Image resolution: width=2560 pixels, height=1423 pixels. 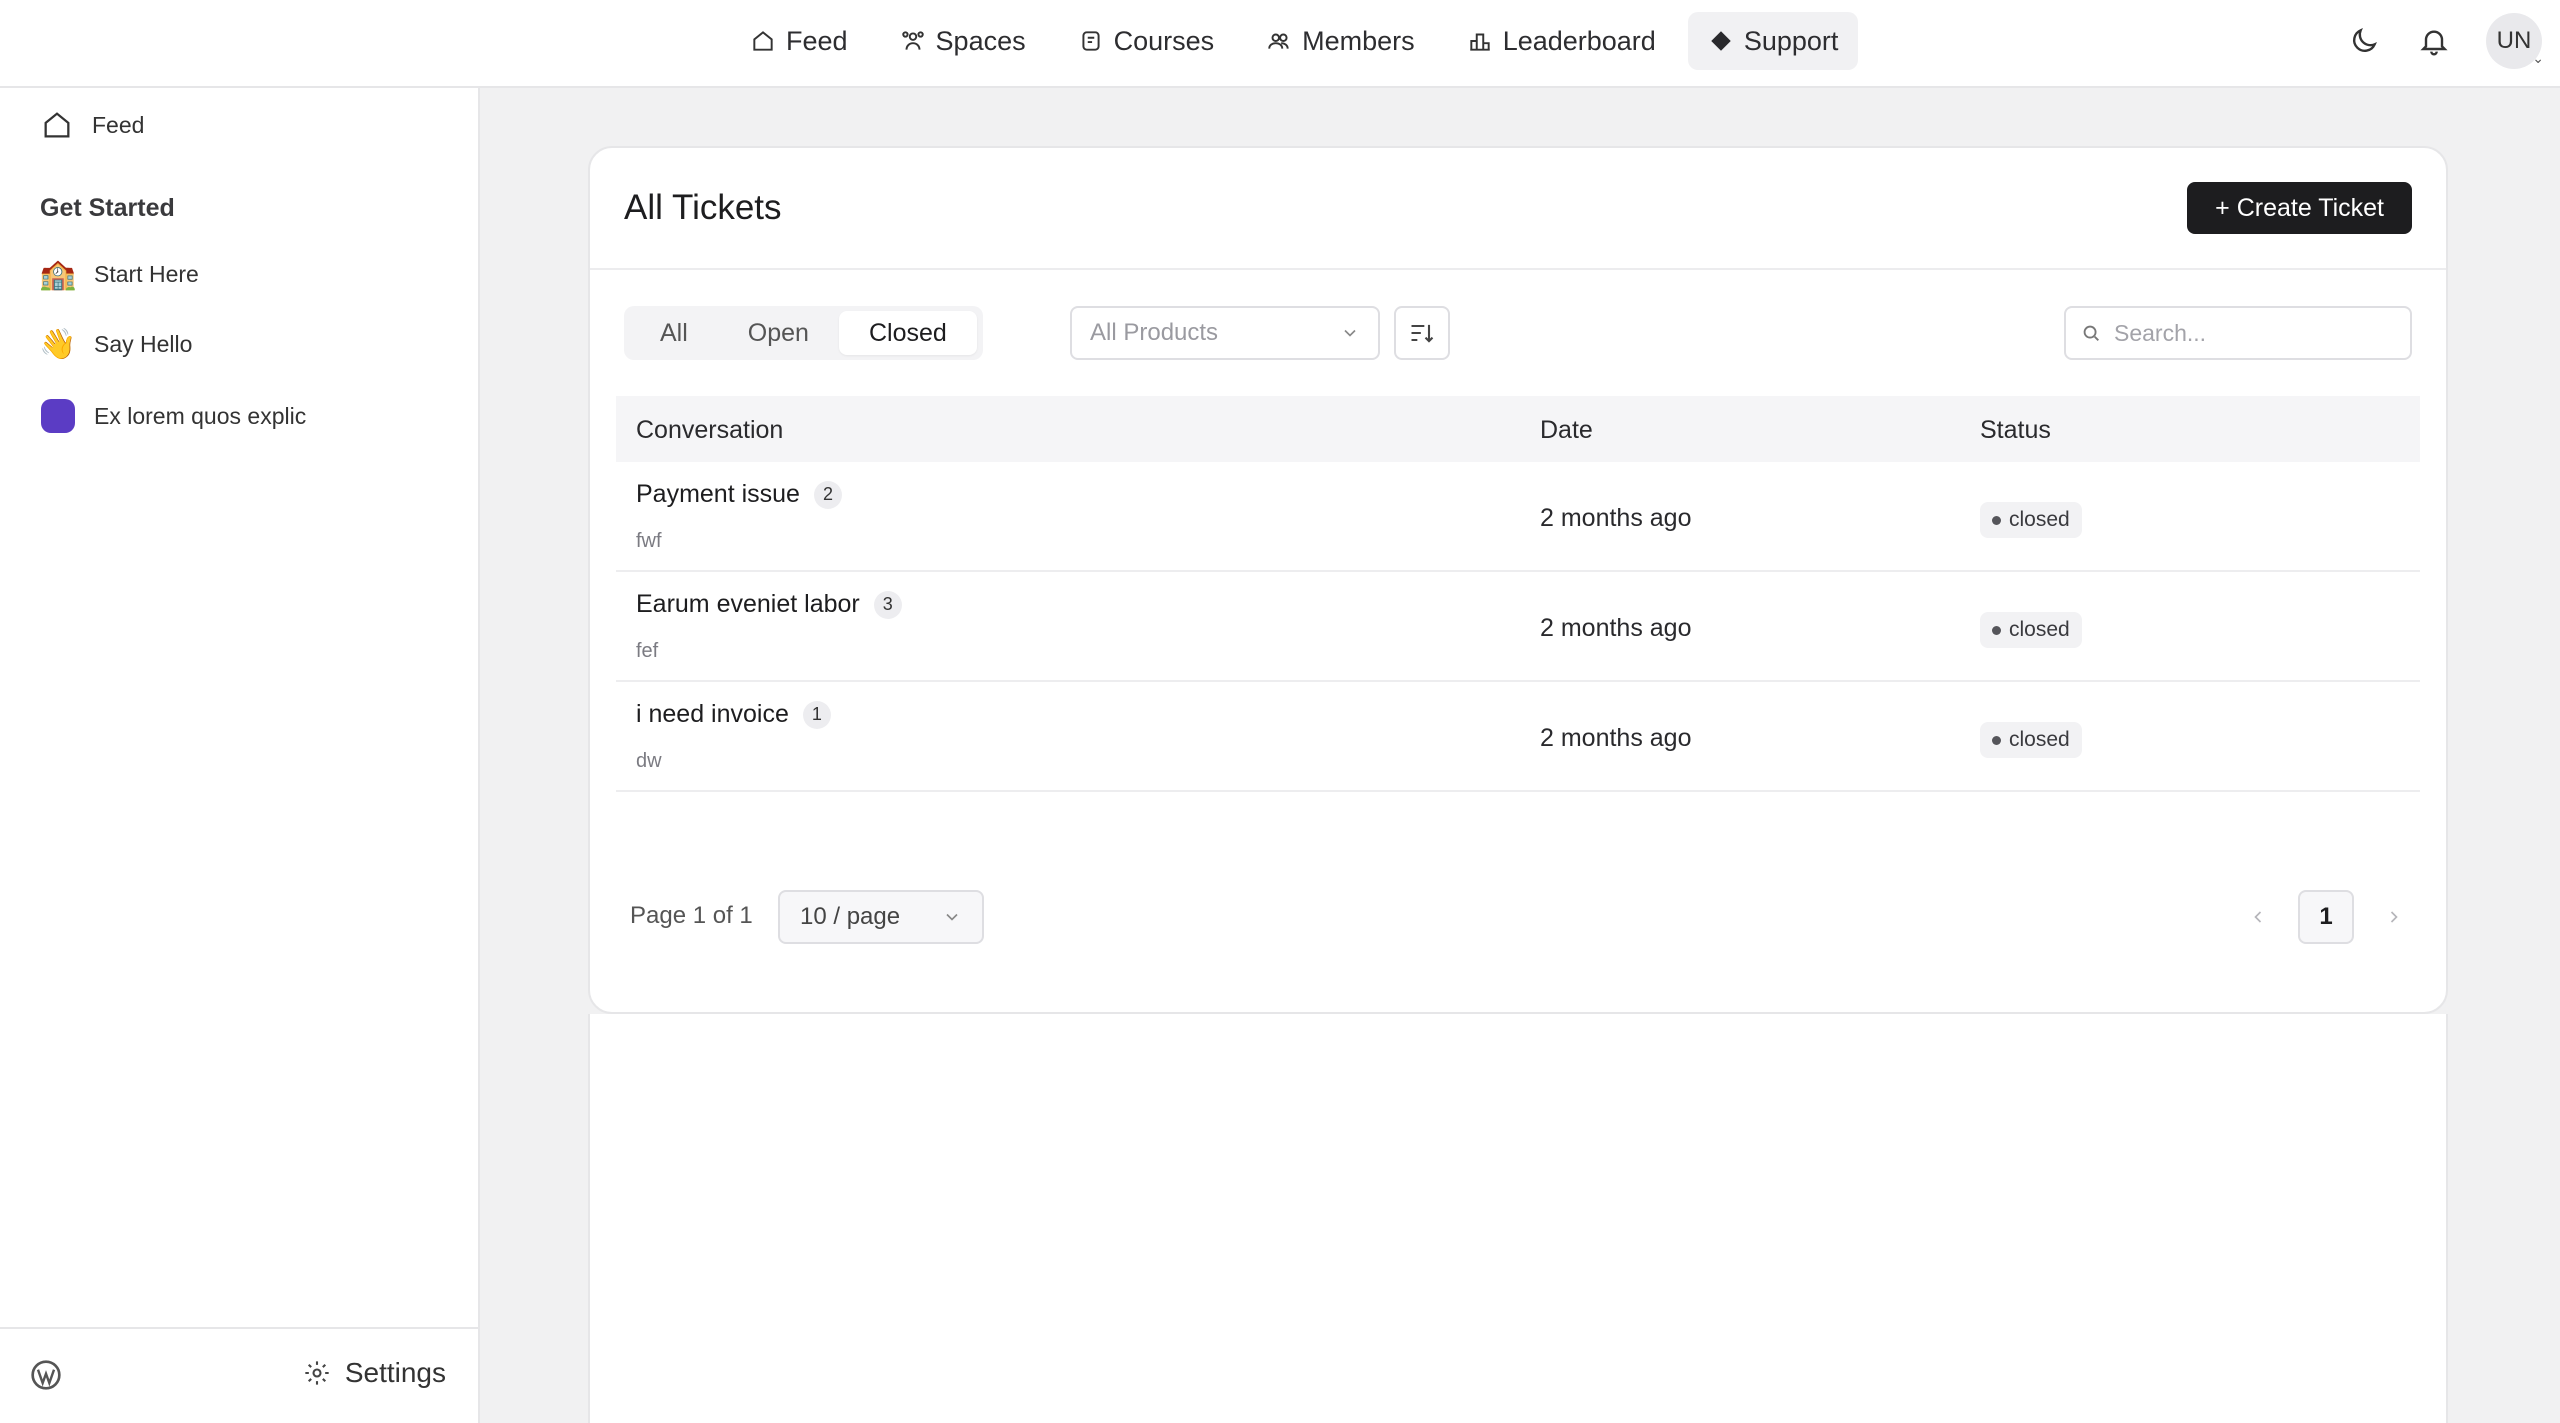 What do you see at coordinates (1518, 429) in the screenshot?
I see `table-header: Conversation Date Status` at bounding box center [1518, 429].